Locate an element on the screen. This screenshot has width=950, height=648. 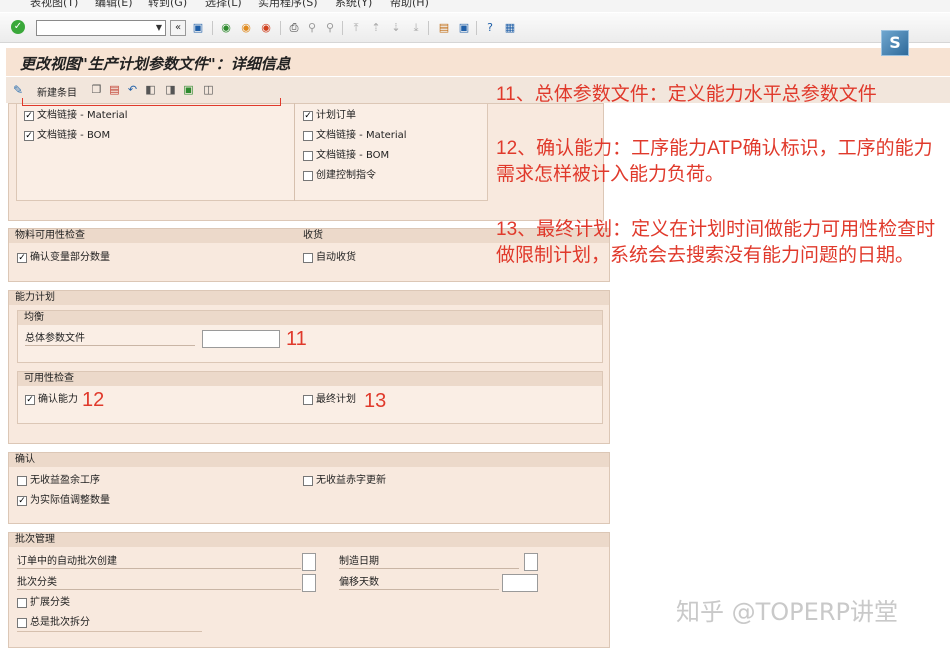
standard-toolbar: ✓ ▼ « ▣ ◉ ◉ ◉ ⎙ ⚲ ⚲ ⤒ ⇡ ⇣ ⤓ ▤ ▣ ? ▦ is located at coordinates (475, 28).